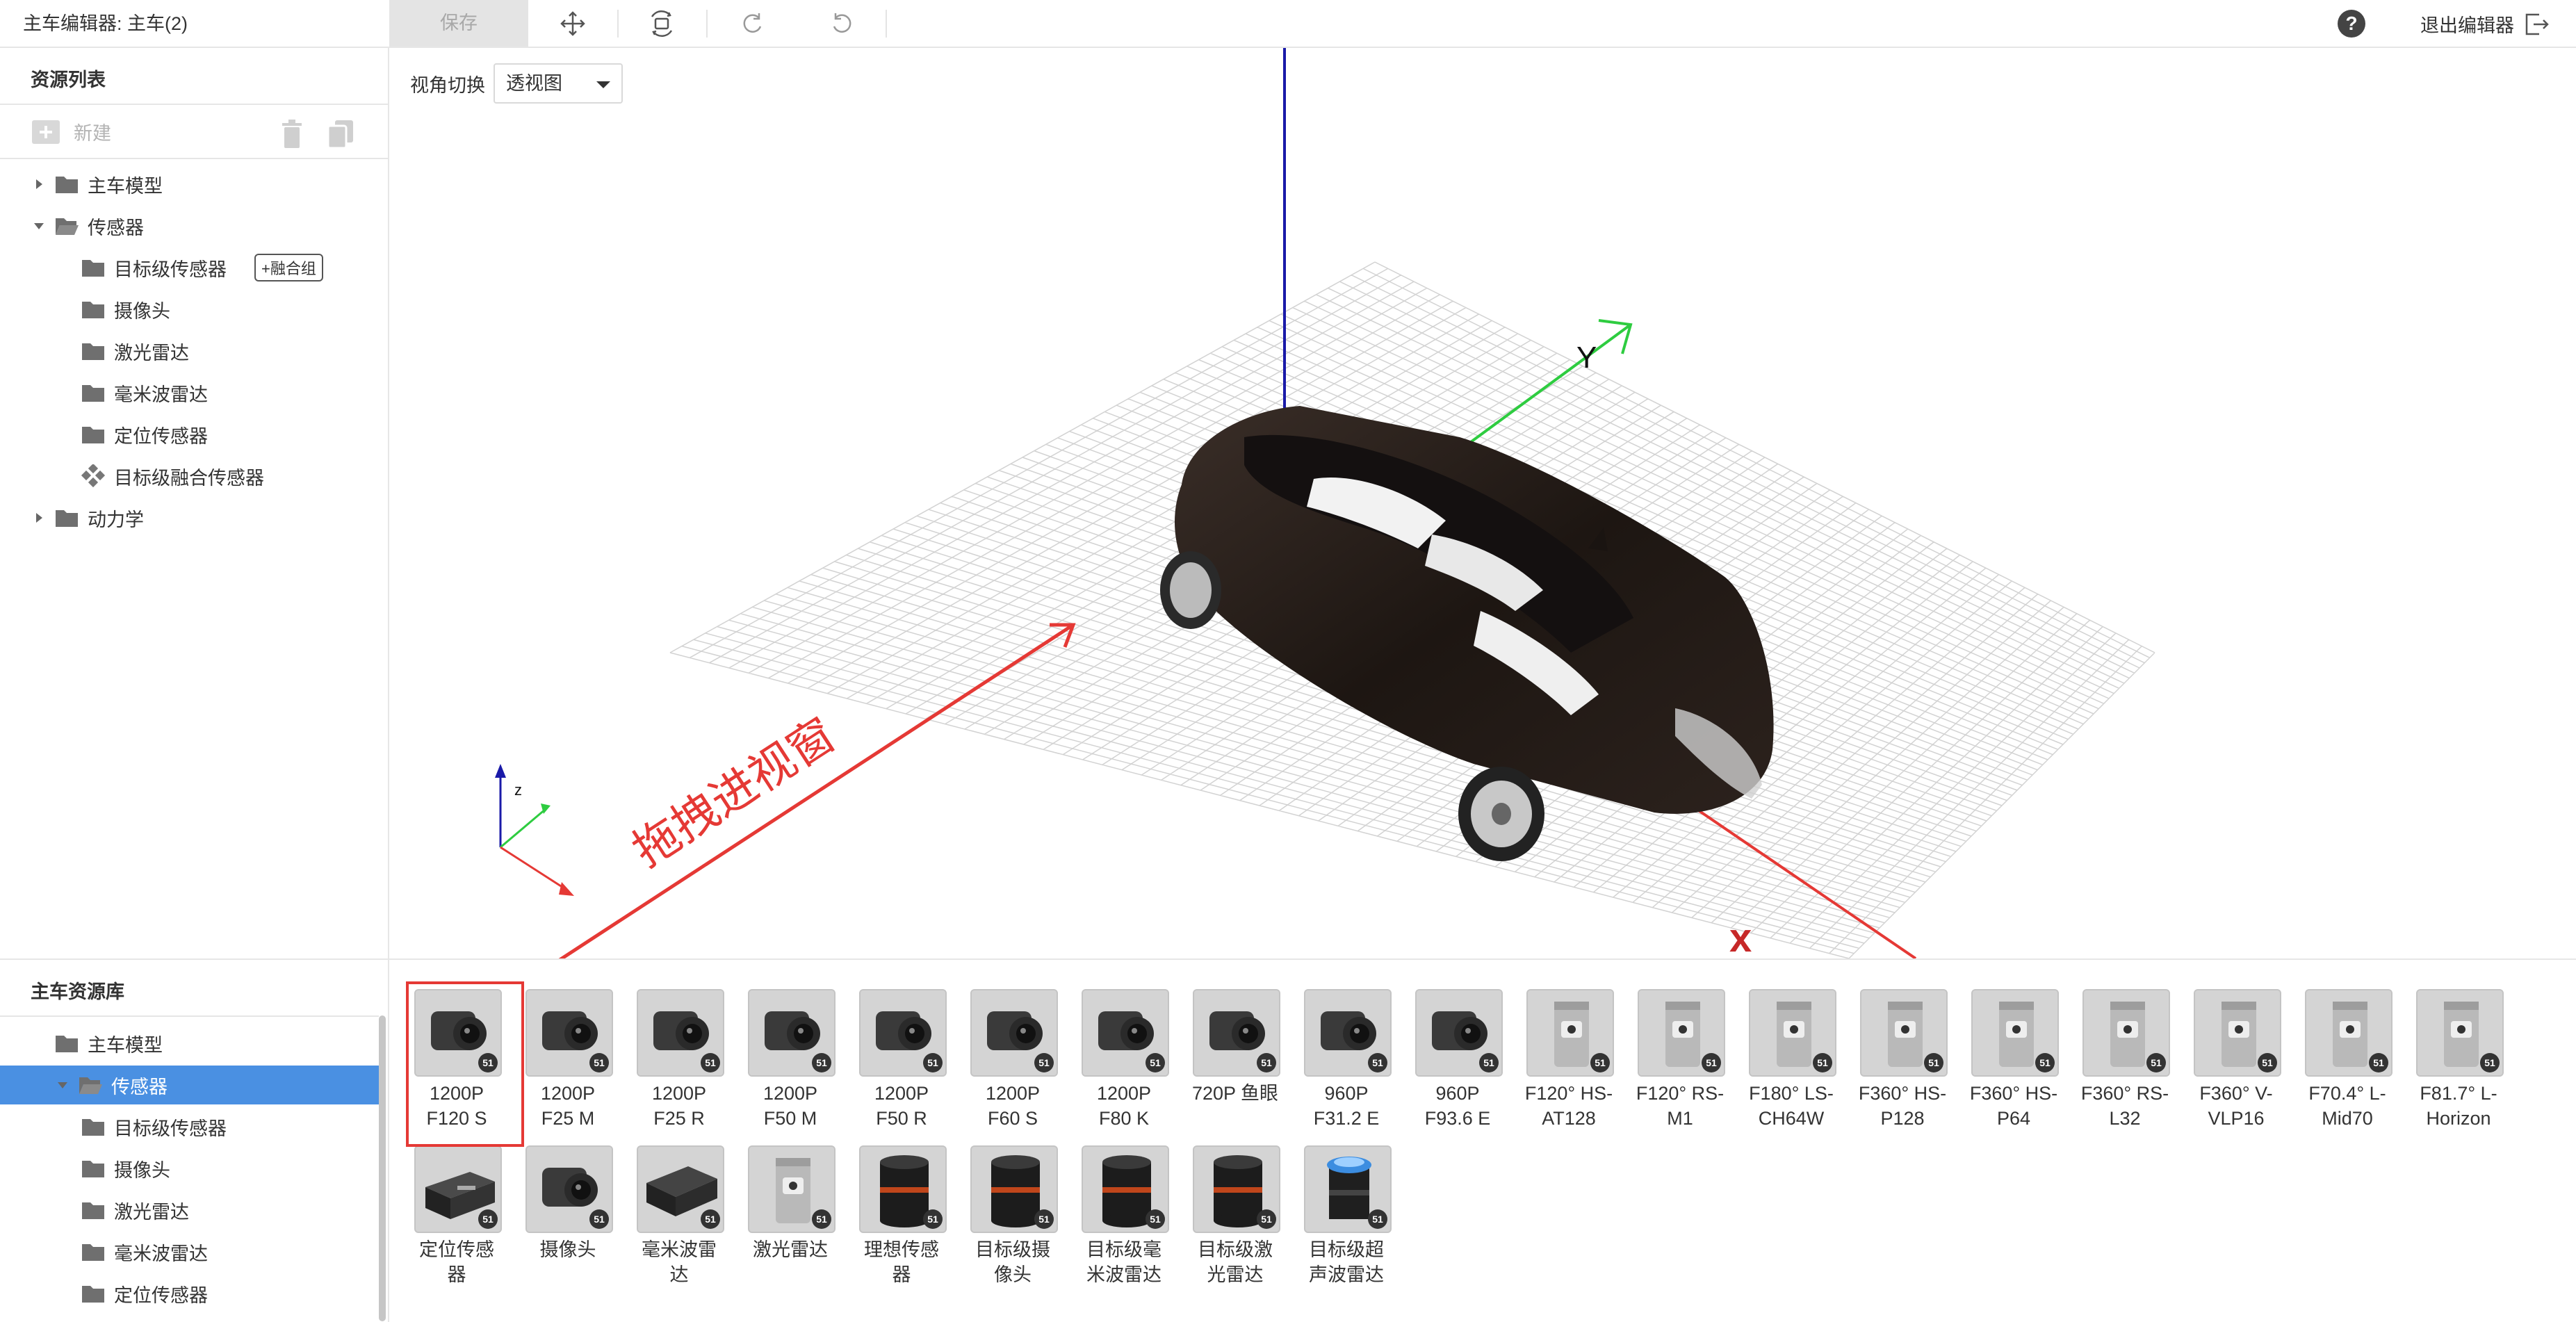 This screenshot has height=1322, width=2576. What do you see at coordinates (558, 84) in the screenshot?
I see `view-mode-select: 透视图` at bounding box center [558, 84].